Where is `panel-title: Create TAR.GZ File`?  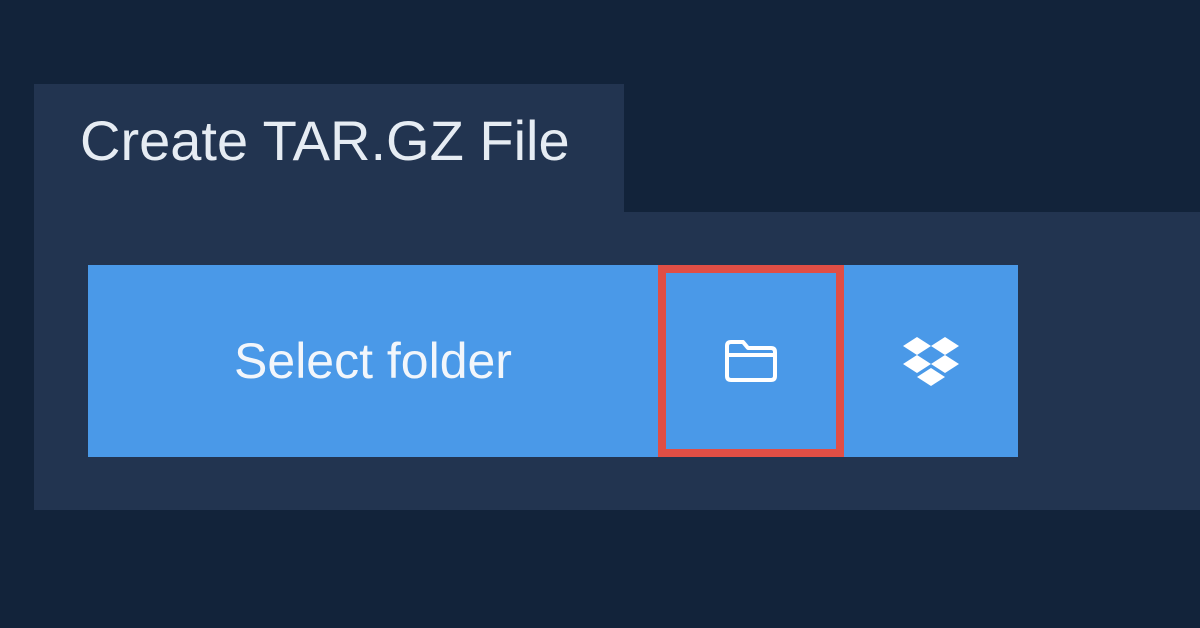 panel-title: Create TAR.GZ File is located at coordinates (325, 140).